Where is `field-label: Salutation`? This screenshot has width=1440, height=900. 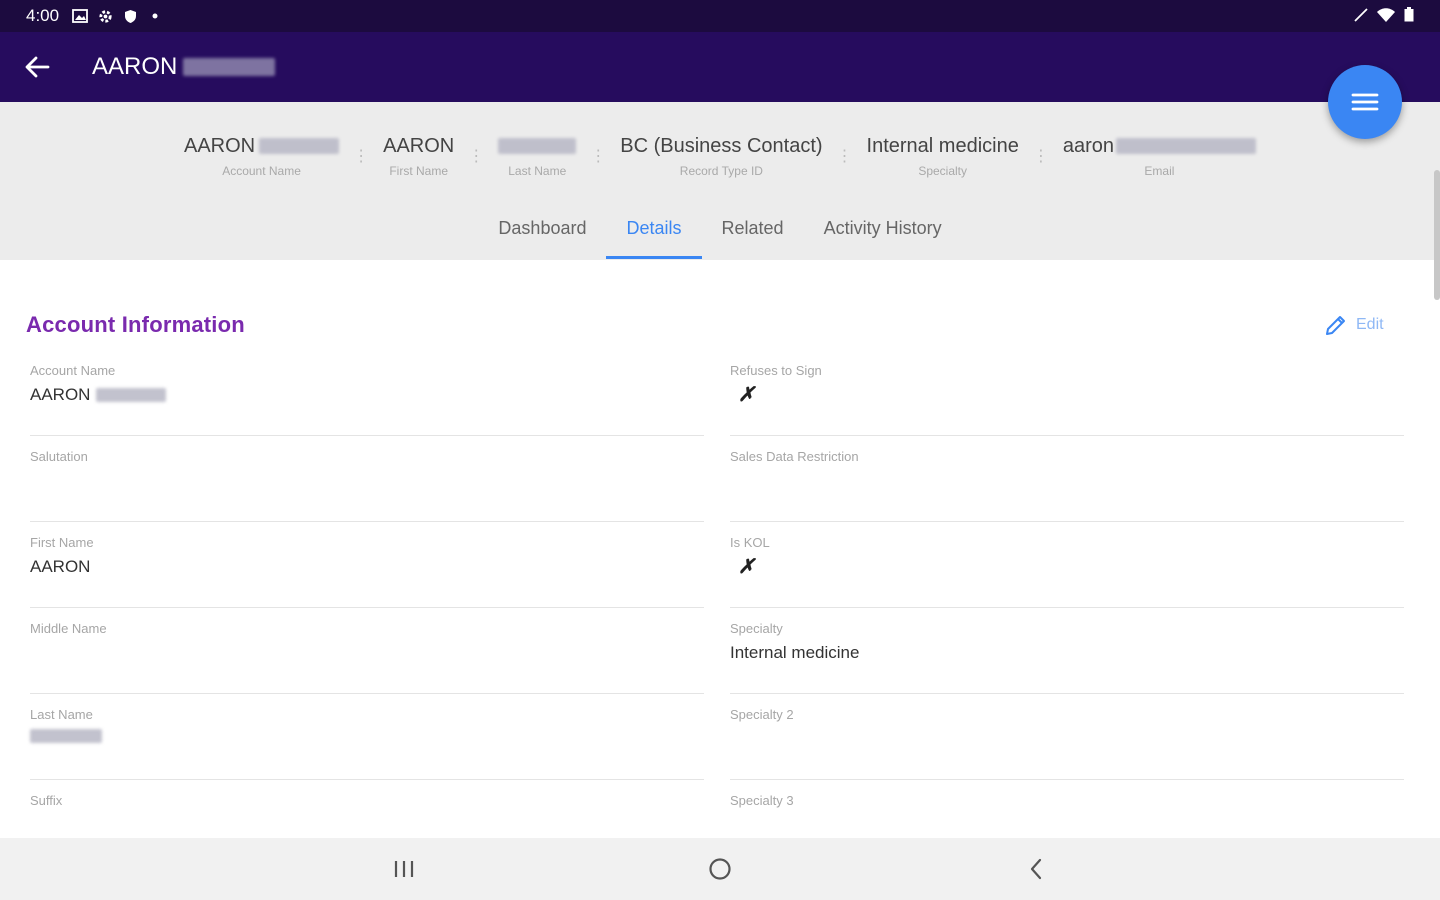
field-label: Salutation is located at coordinates (59, 456).